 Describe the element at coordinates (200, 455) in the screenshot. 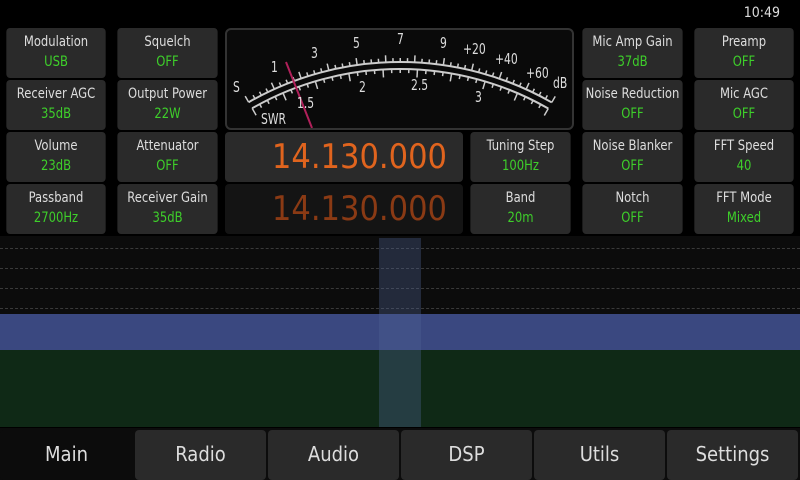

I see `tab-radio: Radio` at that location.